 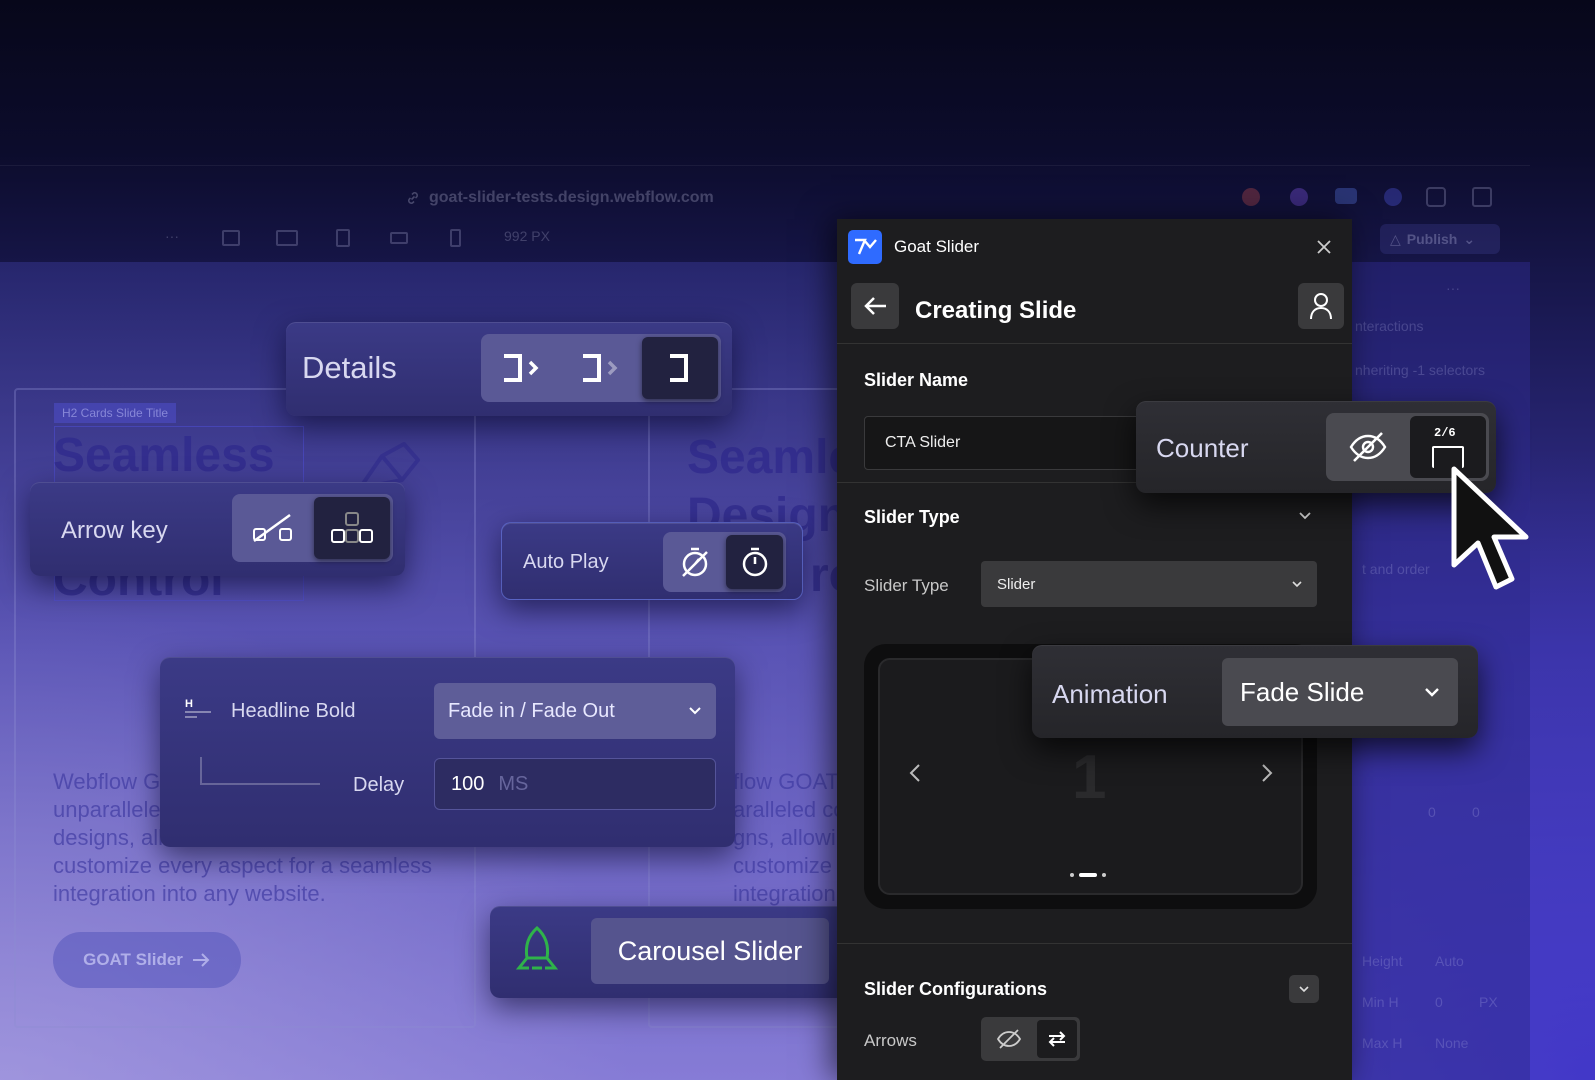 I want to click on app-icon, so click(x=865, y=247).